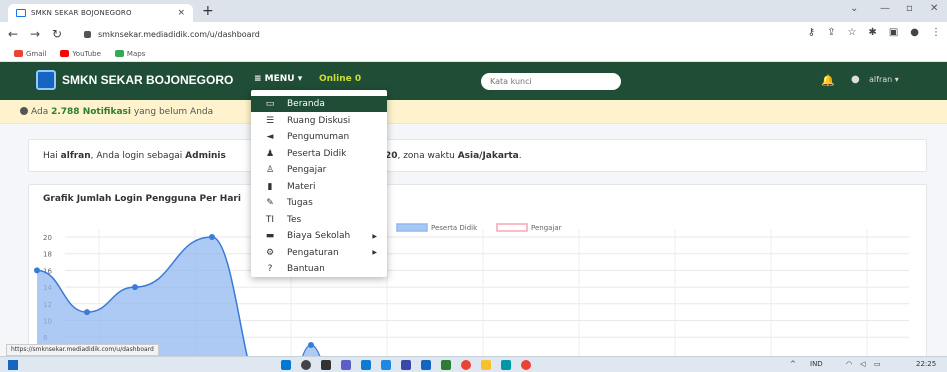 This screenshot has height=372, width=947. Describe the element at coordinates (129, 54) in the screenshot. I see `bookmark-maps: Maps` at that location.